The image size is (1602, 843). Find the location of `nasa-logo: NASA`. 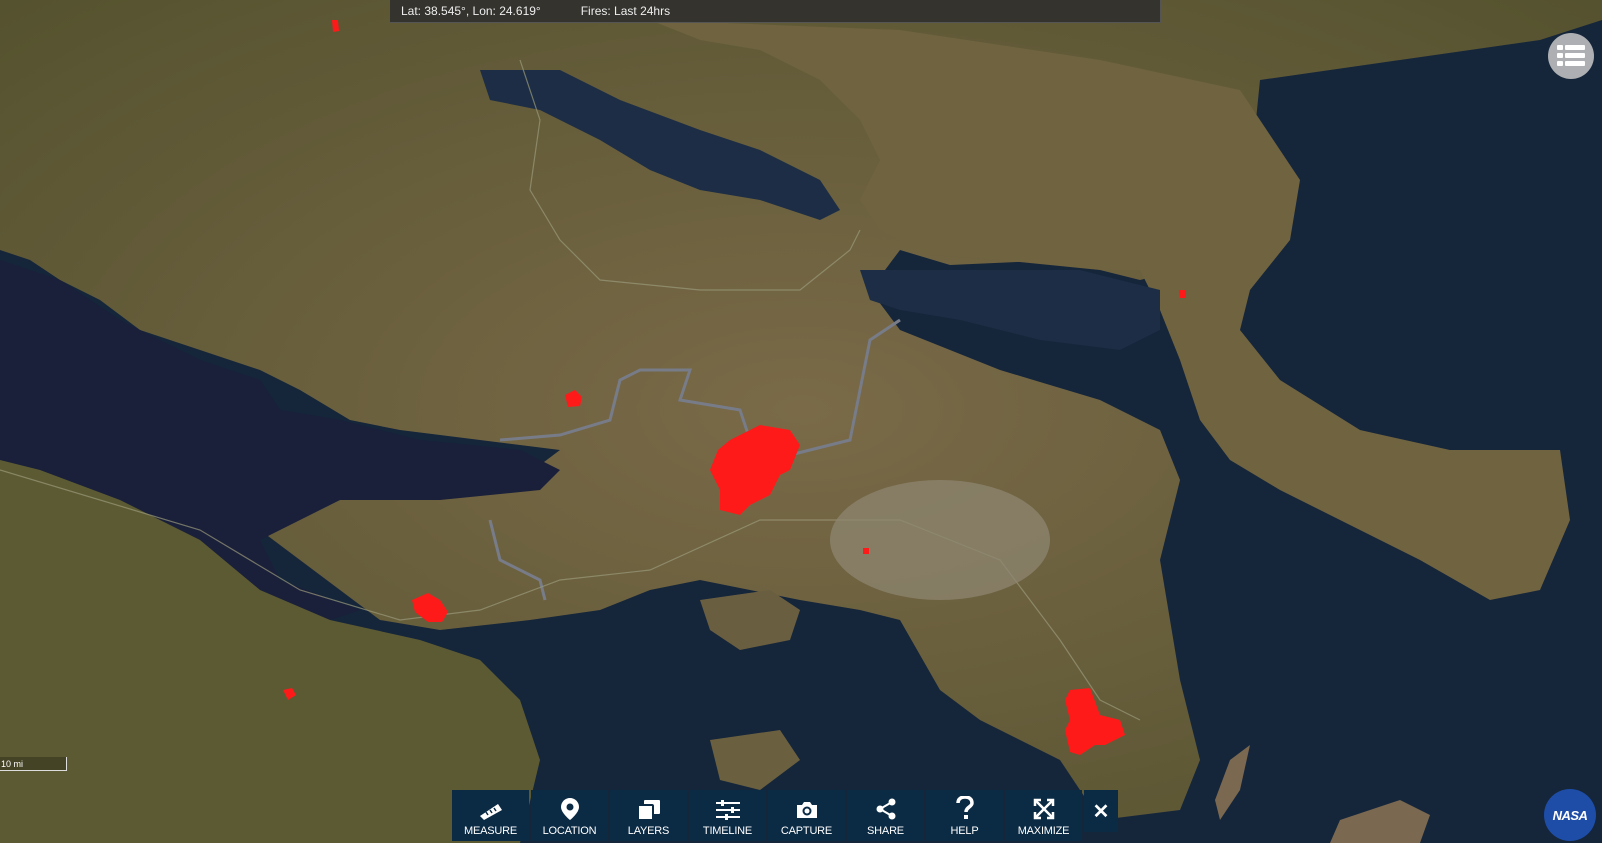

nasa-logo: NASA is located at coordinates (1570, 815).